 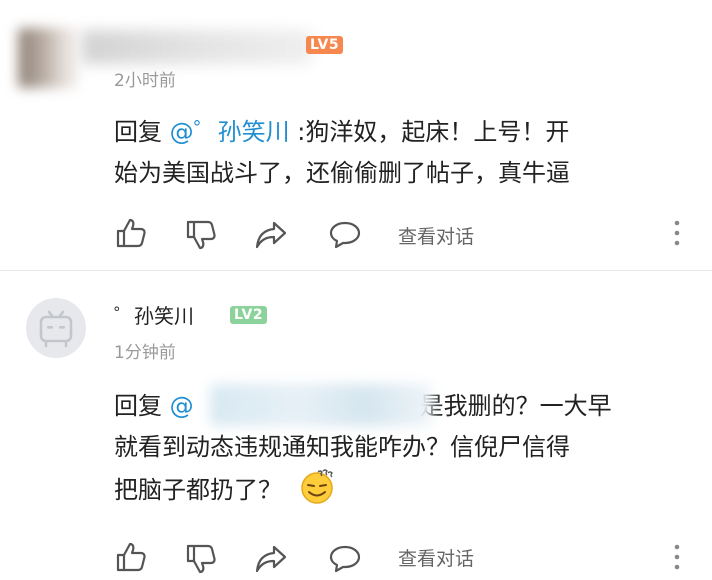 What do you see at coordinates (145, 81) in the screenshot?
I see `comment-time: 2小时前` at bounding box center [145, 81].